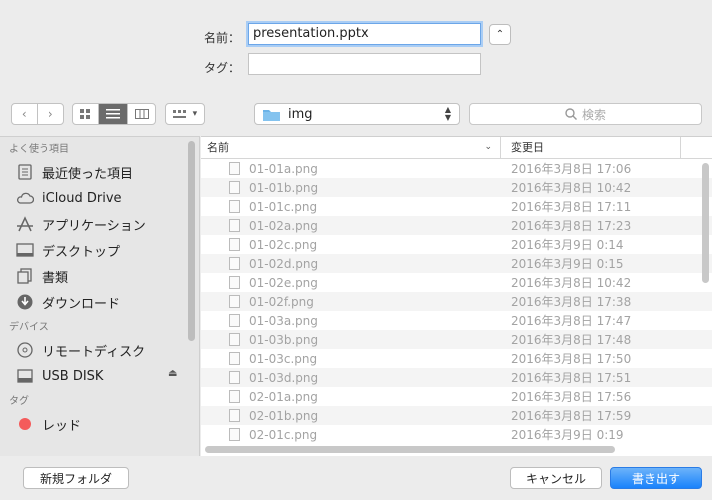 The height and width of the screenshot is (500, 712). I want to click on documents-icon, so click(25, 276).